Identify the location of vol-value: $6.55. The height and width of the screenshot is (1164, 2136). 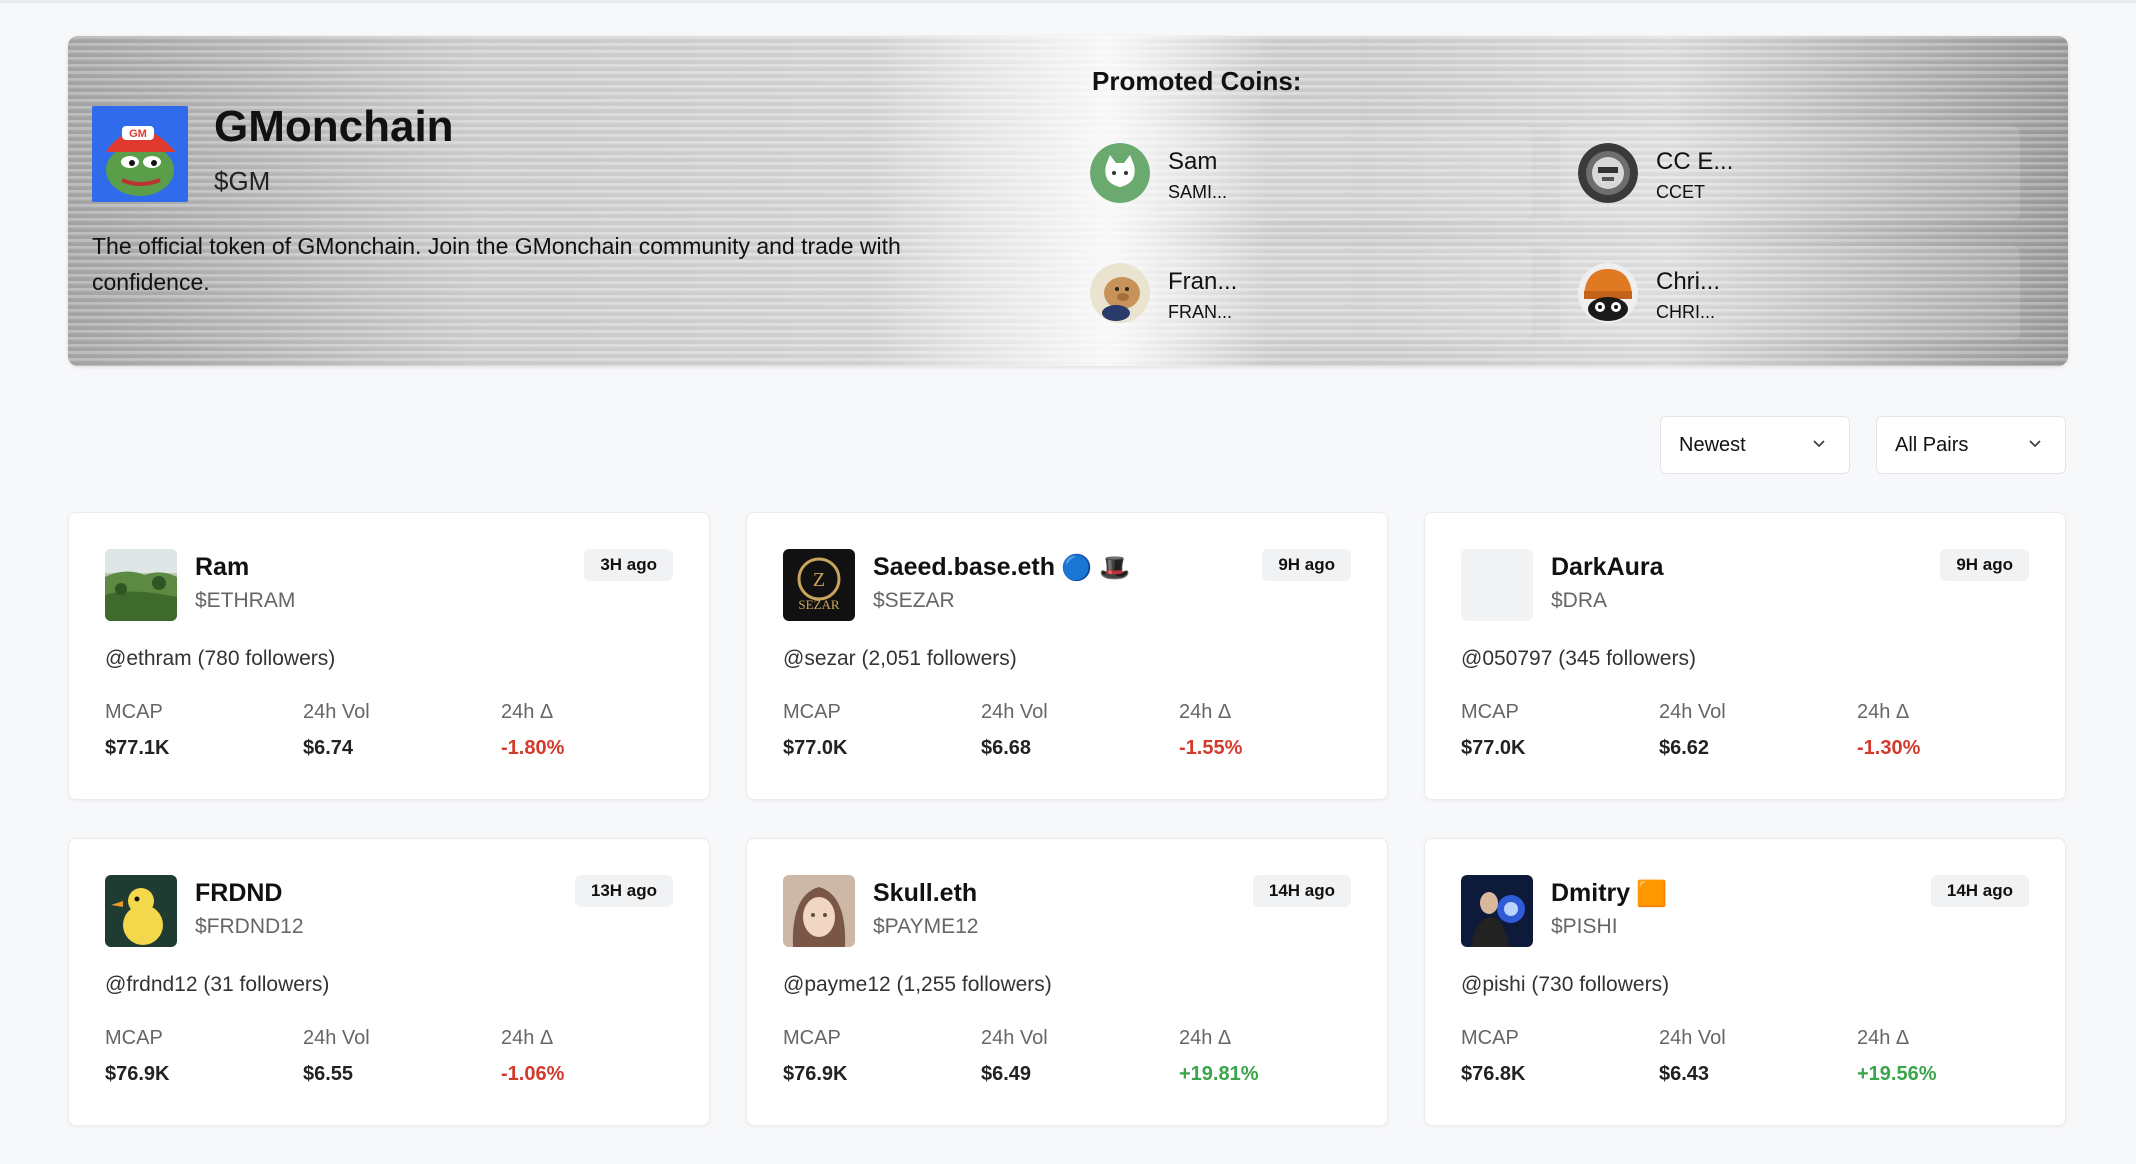
(328, 1074).